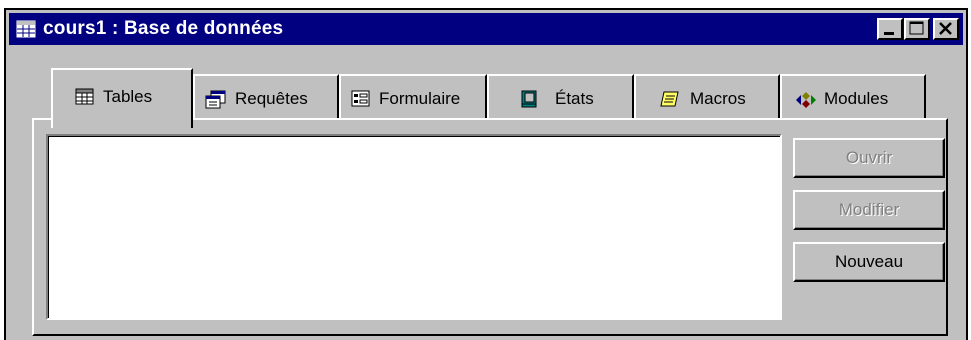 Image resolution: width=971 pixels, height=340 pixels. Describe the element at coordinates (806, 99) in the screenshot. I see `module-icon` at that location.